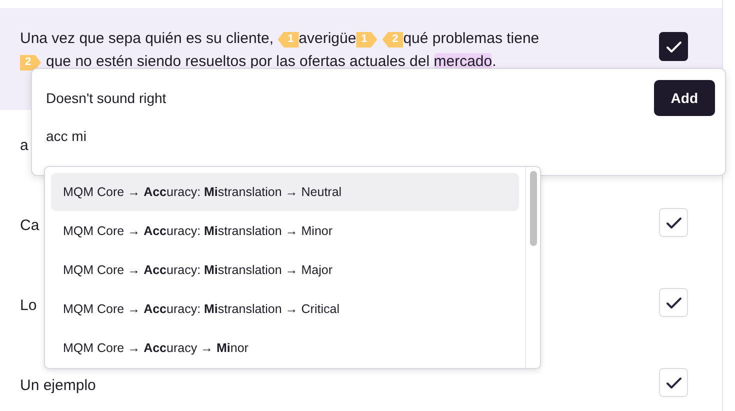 This screenshot has width=735, height=411. Describe the element at coordinates (58, 386) in the screenshot. I see `segment-text: Un ejemplo` at that location.